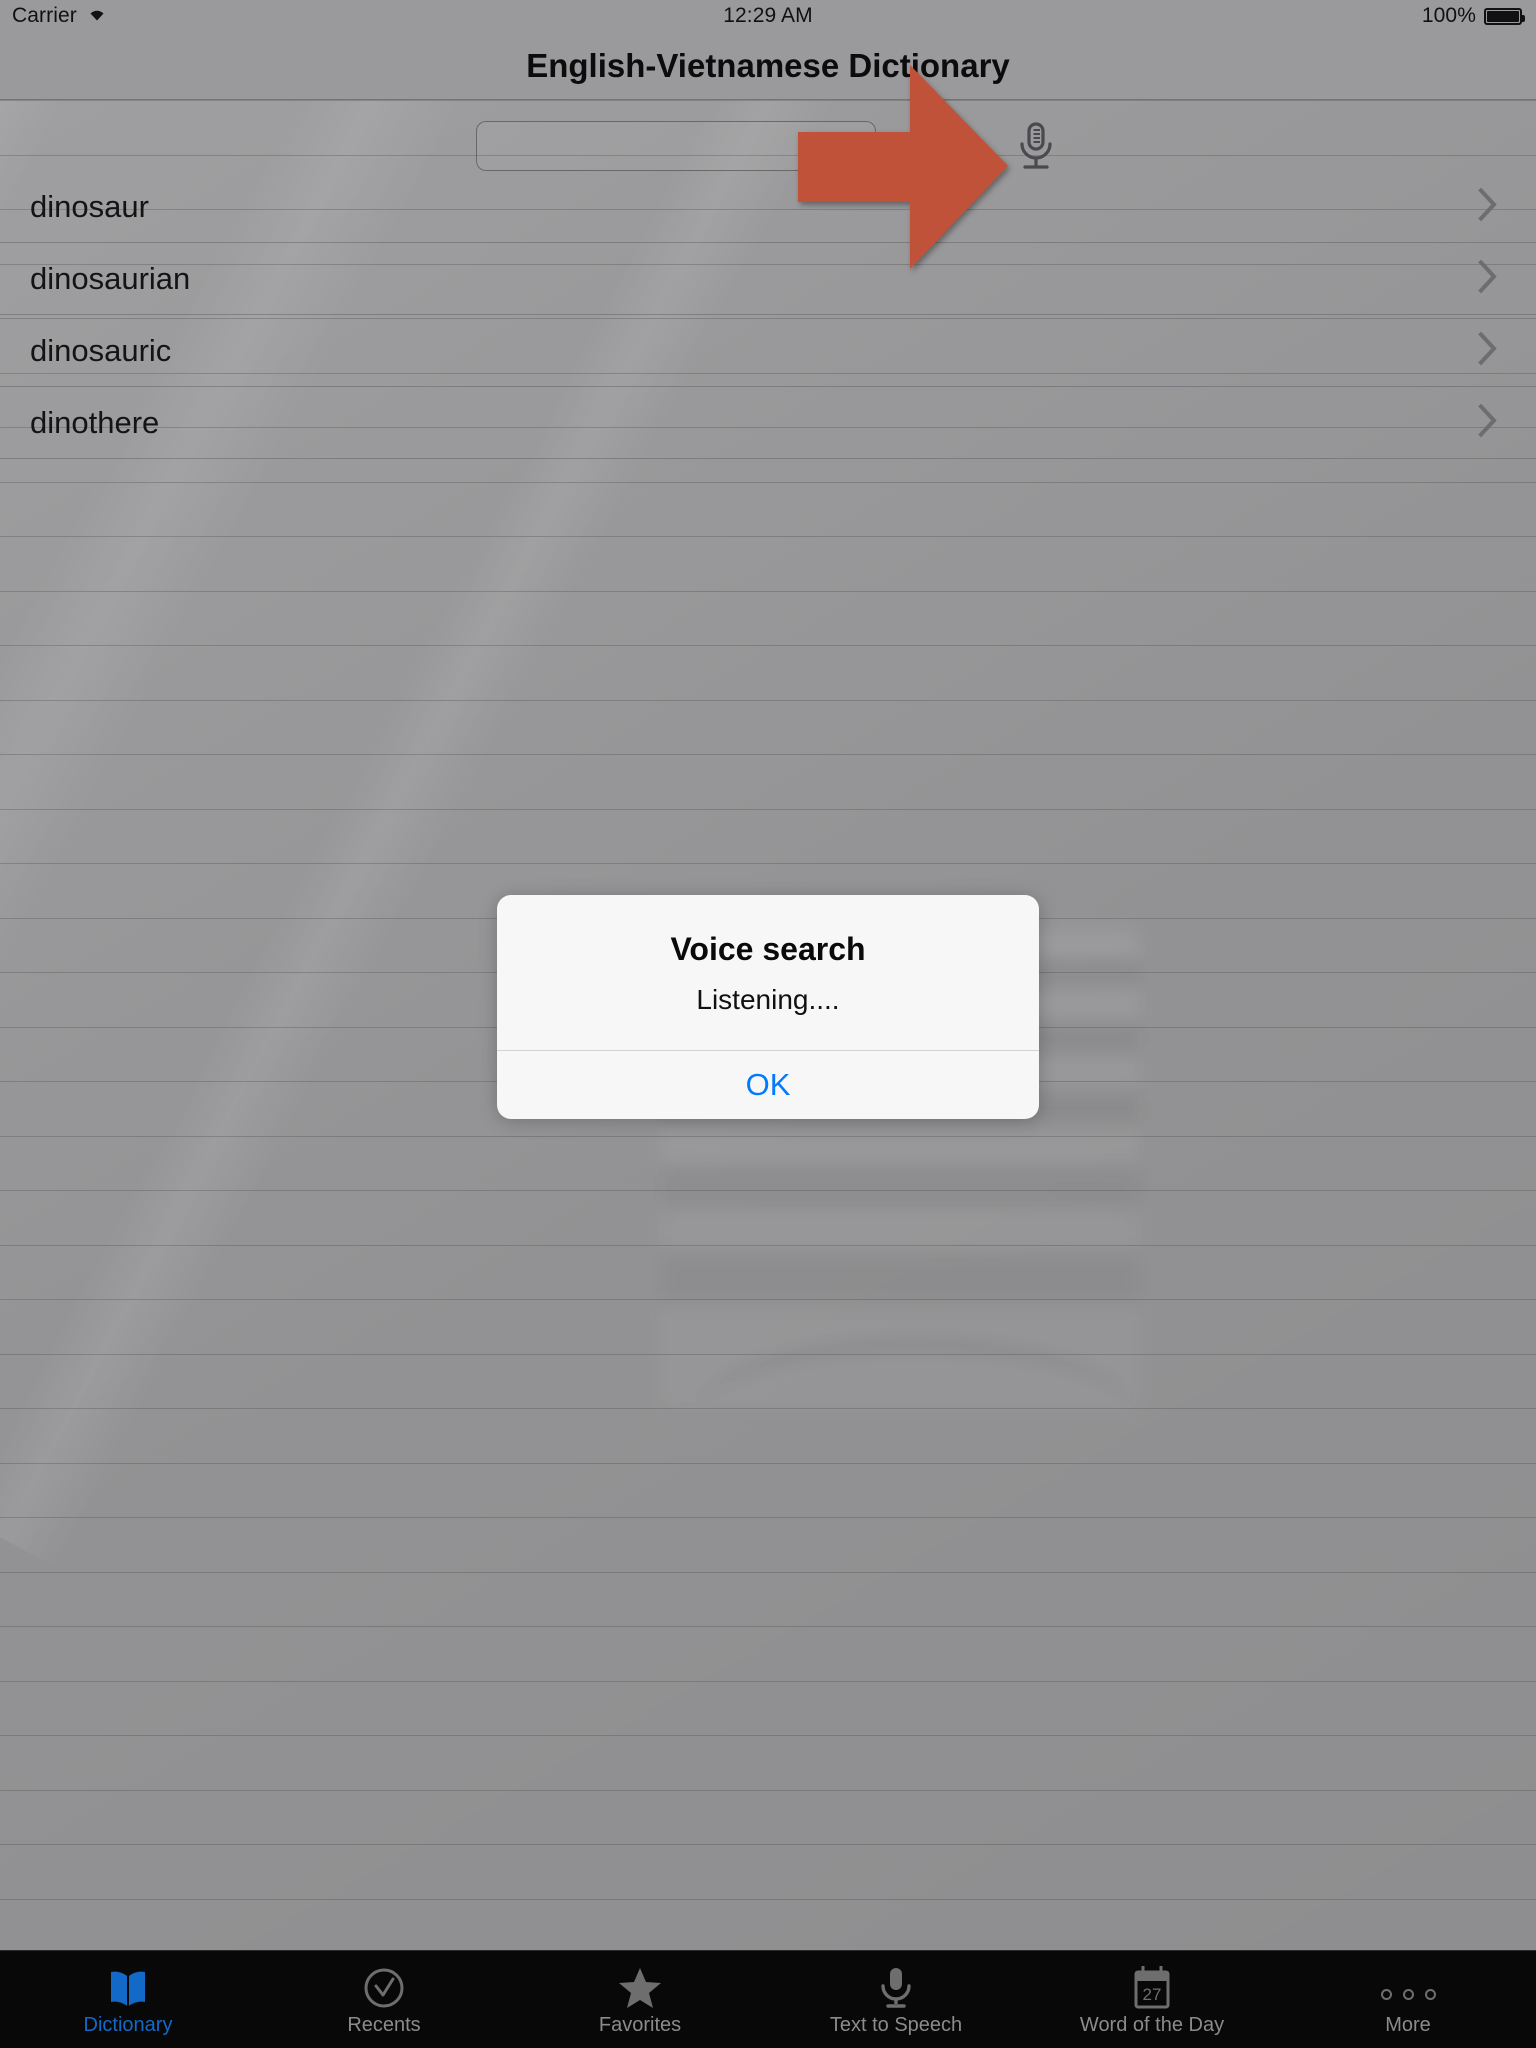 The width and height of the screenshot is (1536, 2048). What do you see at coordinates (128, 2025) in the screenshot?
I see `tab-label: Dictionary` at bounding box center [128, 2025].